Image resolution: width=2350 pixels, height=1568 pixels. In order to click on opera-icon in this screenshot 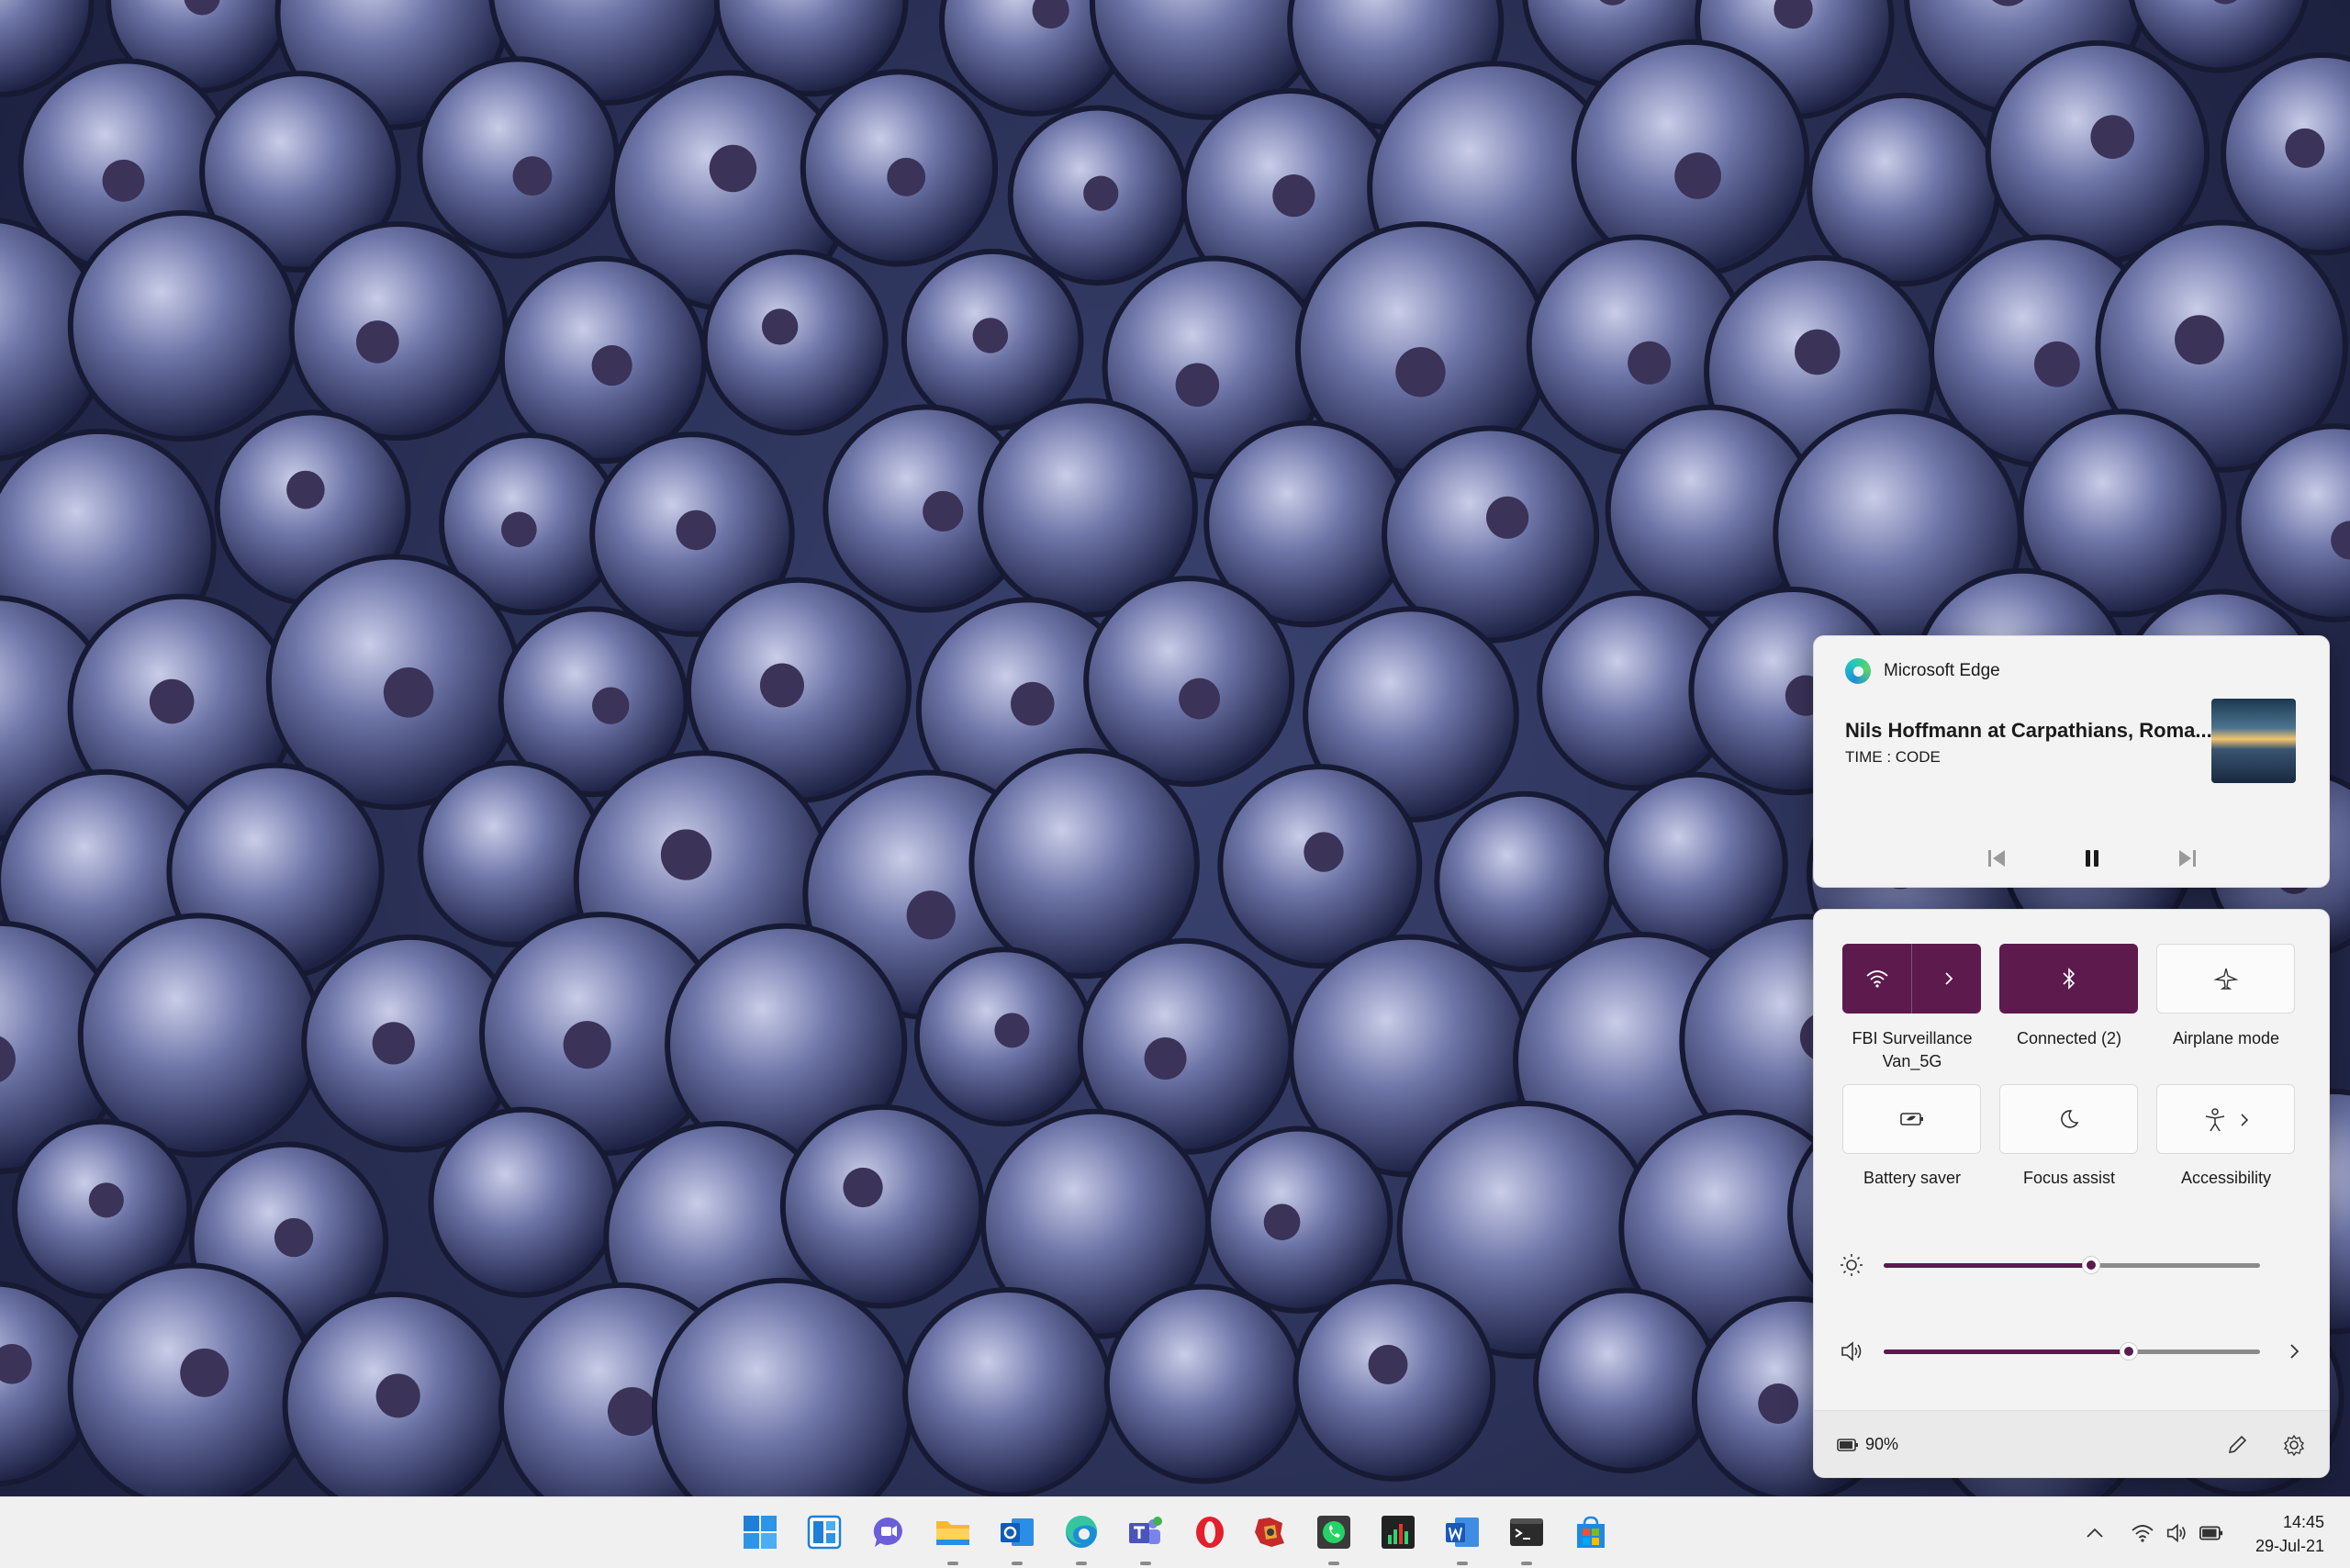, I will do `click(1210, 1532)`.